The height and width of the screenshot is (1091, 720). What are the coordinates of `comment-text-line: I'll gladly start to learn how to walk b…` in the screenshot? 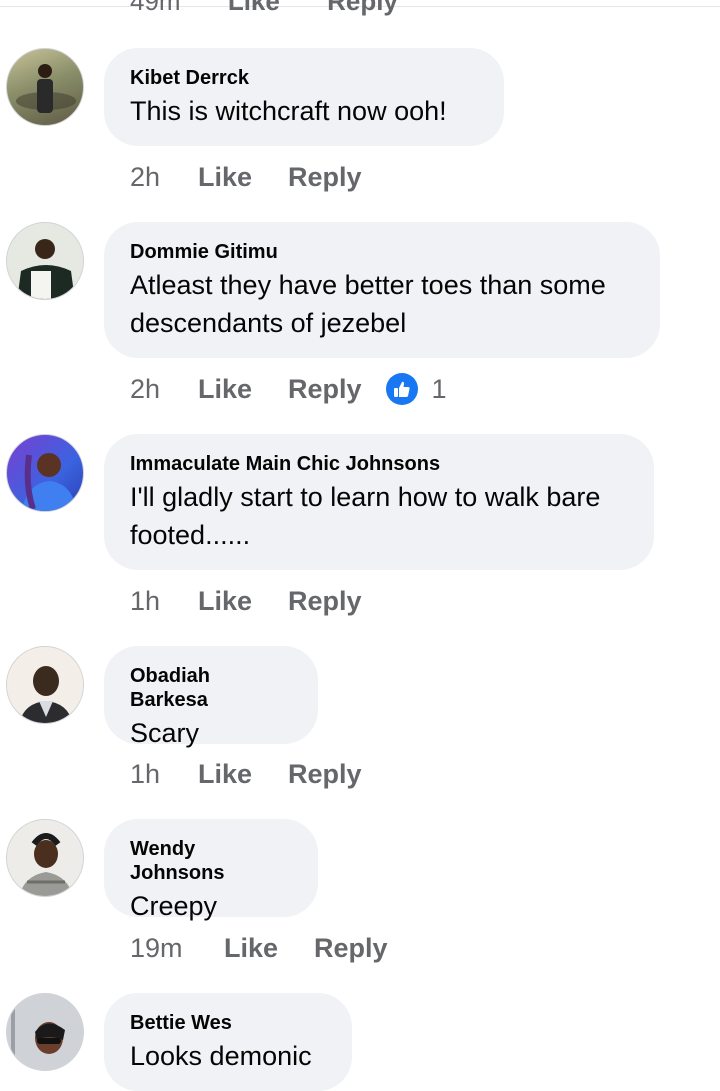 It's located at (365, 497).